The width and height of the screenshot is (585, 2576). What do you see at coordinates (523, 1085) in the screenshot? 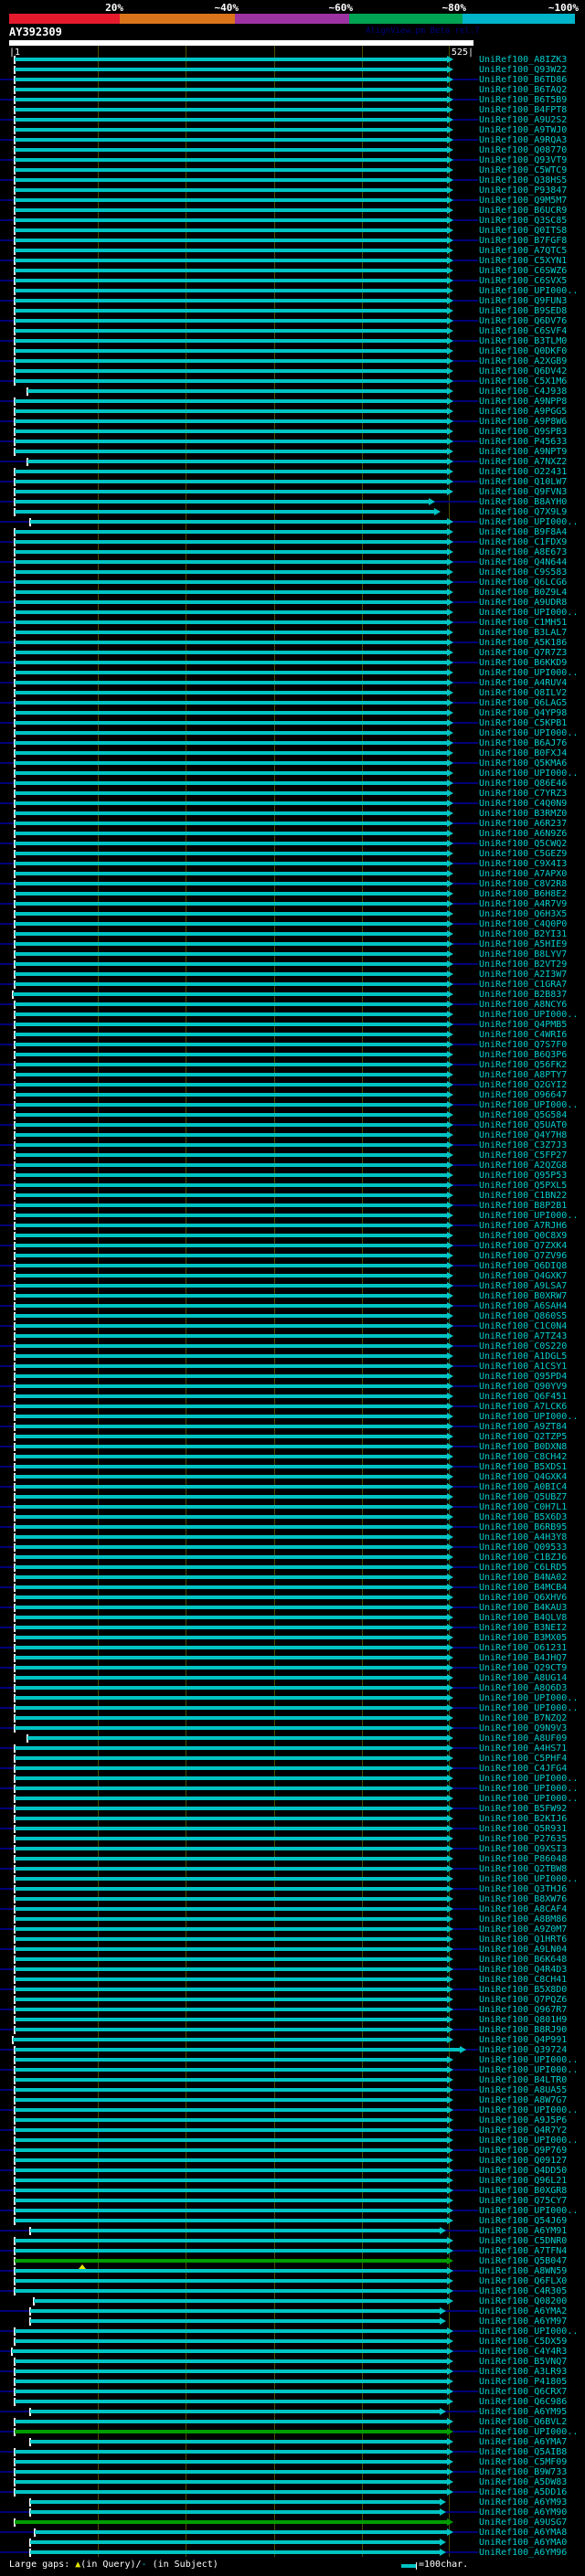
I see `hit-label: UniRef100_Q2GYI2` at bounding box center [523, 1085].